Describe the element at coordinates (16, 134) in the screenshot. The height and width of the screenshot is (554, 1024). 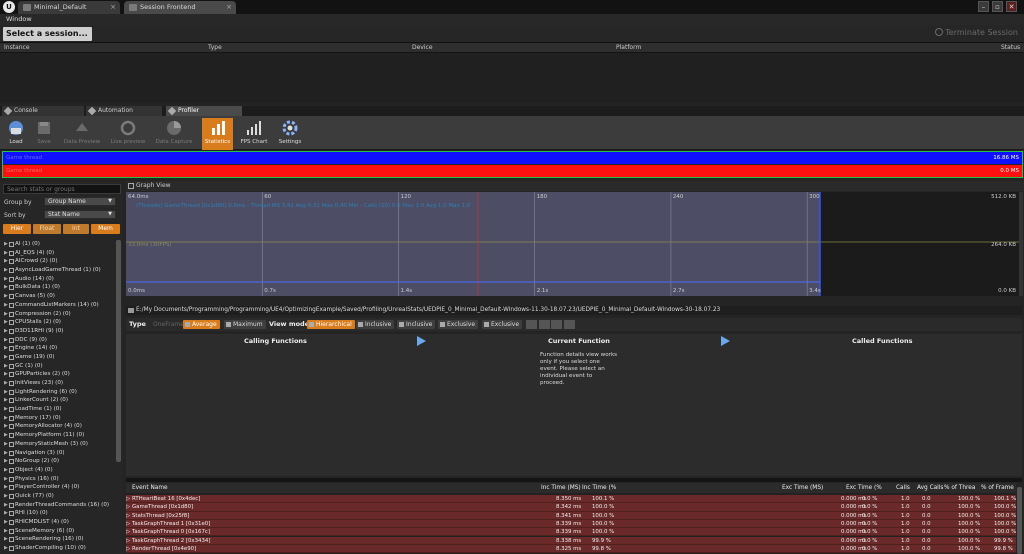
I see `load-button: Load` at that location.